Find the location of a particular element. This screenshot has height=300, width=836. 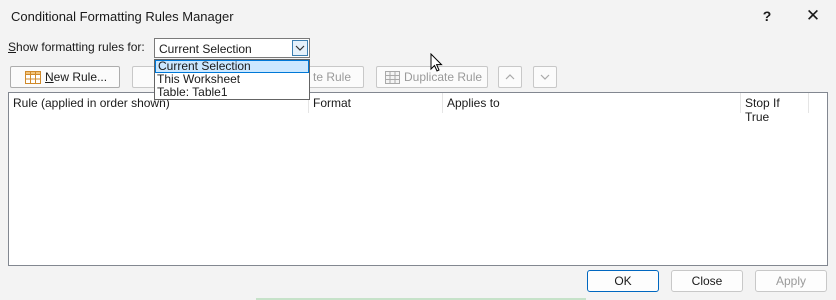

scope-select-value: Current Selection is located at coordinates (205, 49).